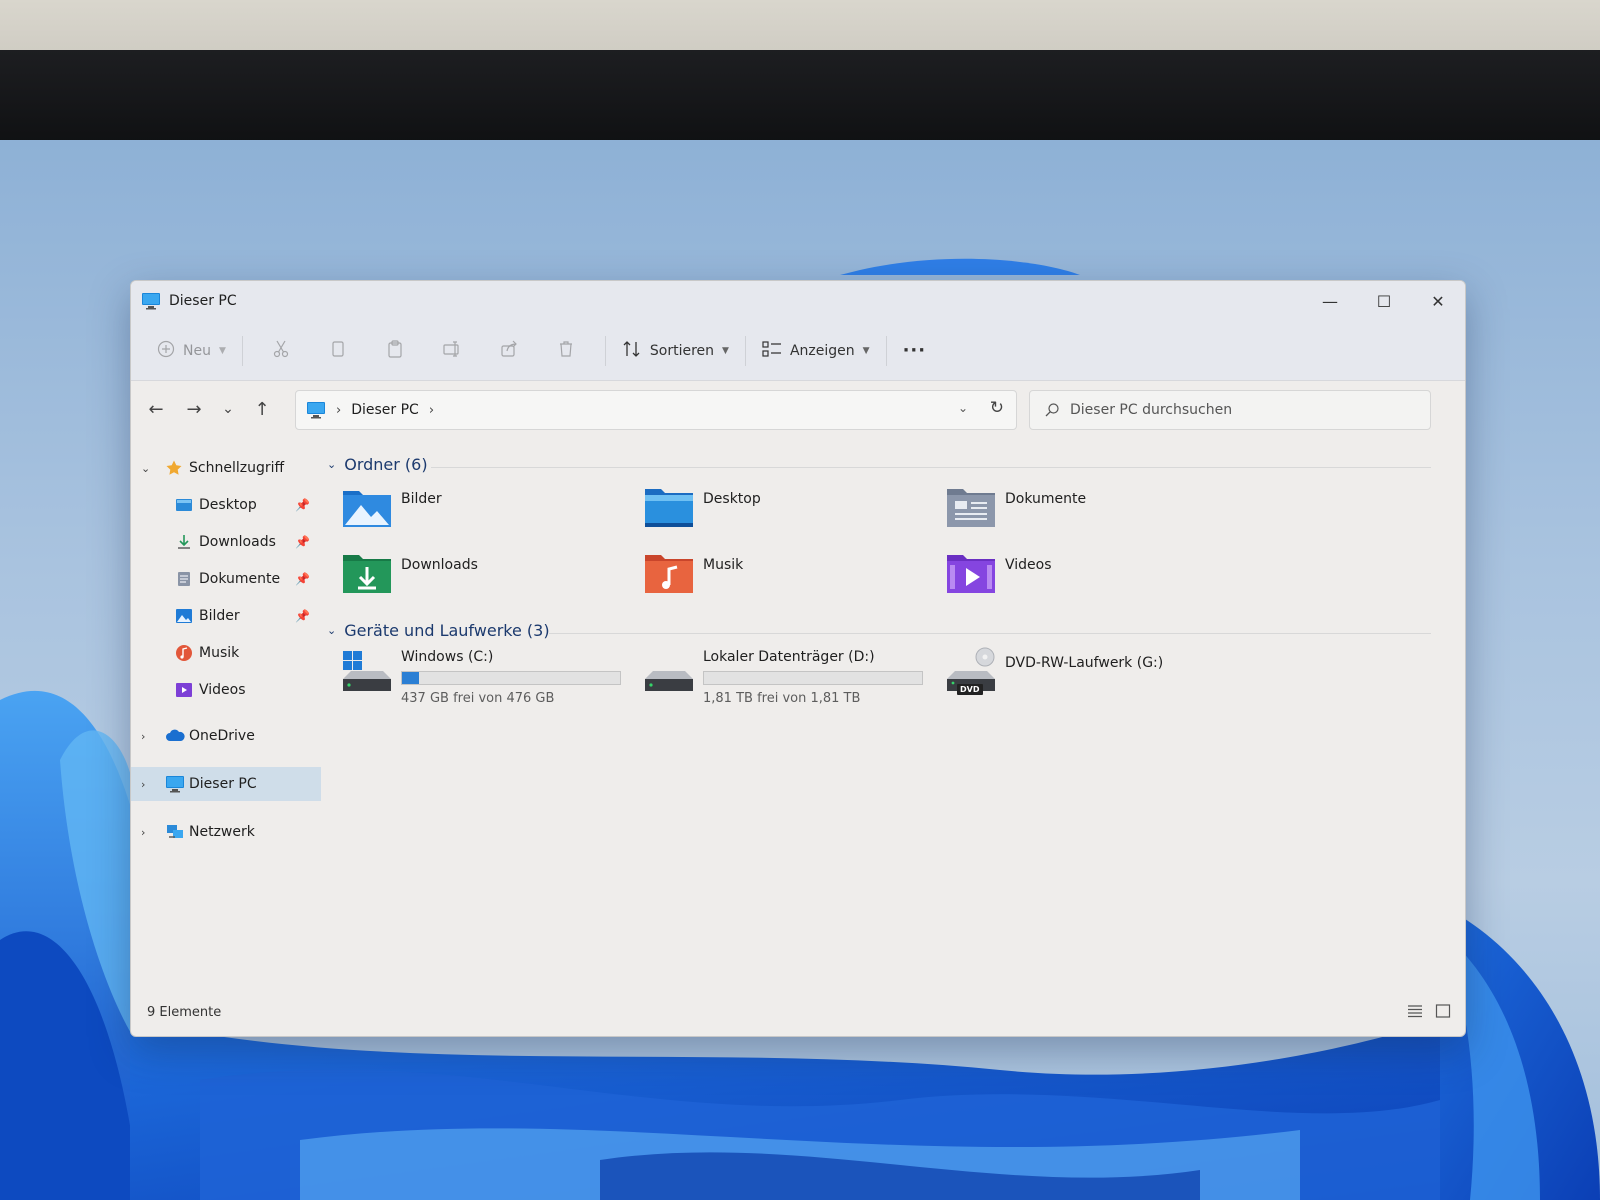 This screenshot has height=1200, width=1600. Describe the element at coordinates (438, 630) in the screenshot. I see `drives-group-header: ⌄ Geräte und Laufwerke (3)` at that location.